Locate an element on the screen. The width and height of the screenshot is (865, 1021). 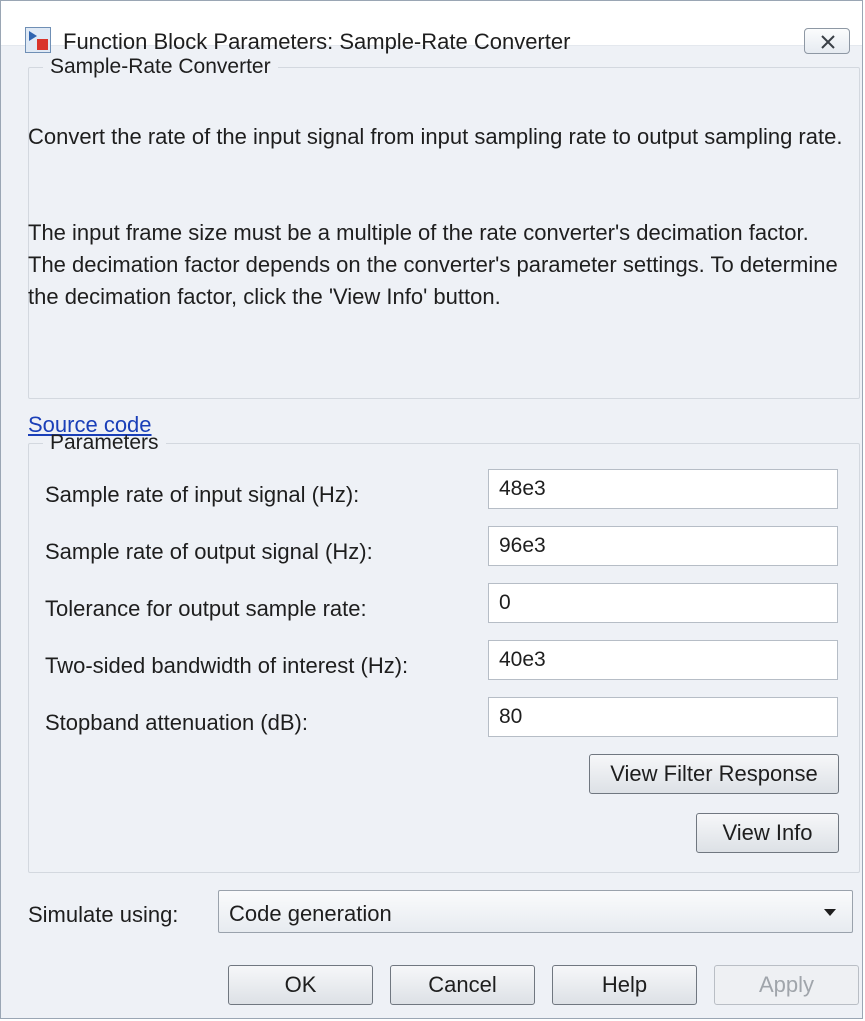
param-label-input-rate: Sample rate of input signal (Hz): is located at coordinates (202, 494).